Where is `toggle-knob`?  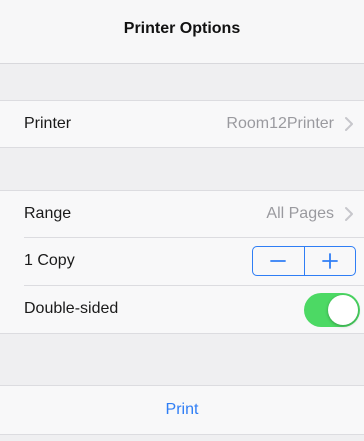 toggle-knob is located at coordinates (343, 310).